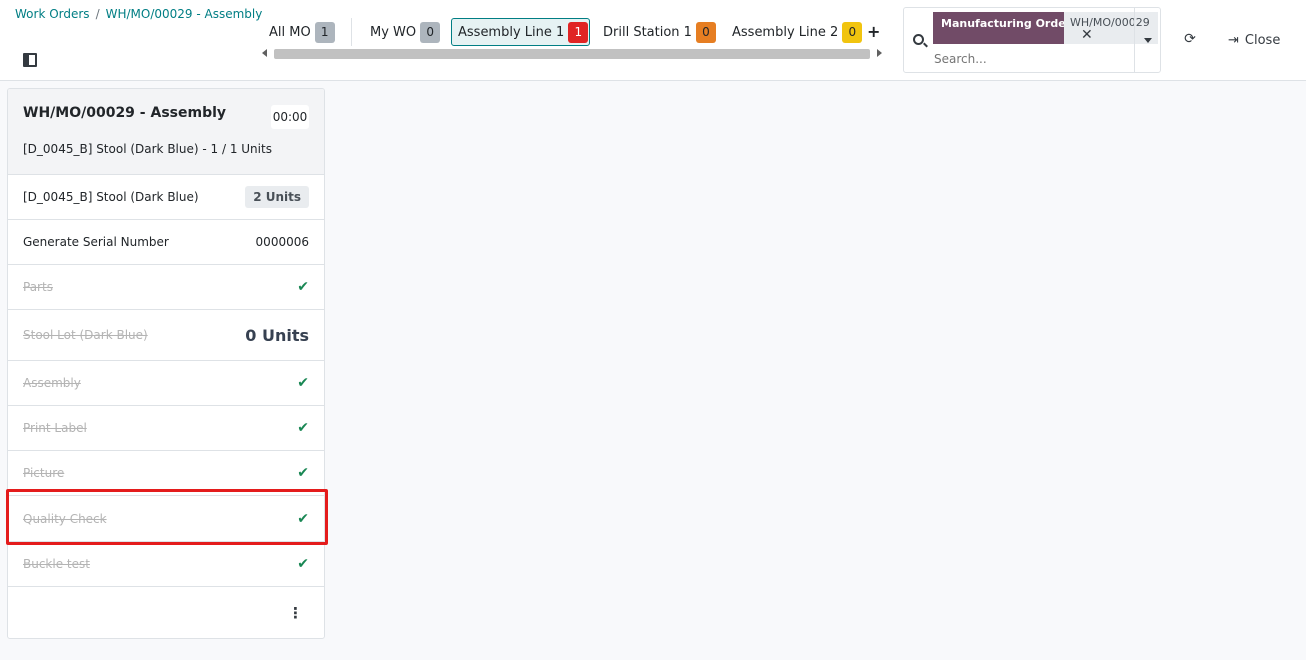  I want to click on more-options-icon: ⋮, so click(295, 613).